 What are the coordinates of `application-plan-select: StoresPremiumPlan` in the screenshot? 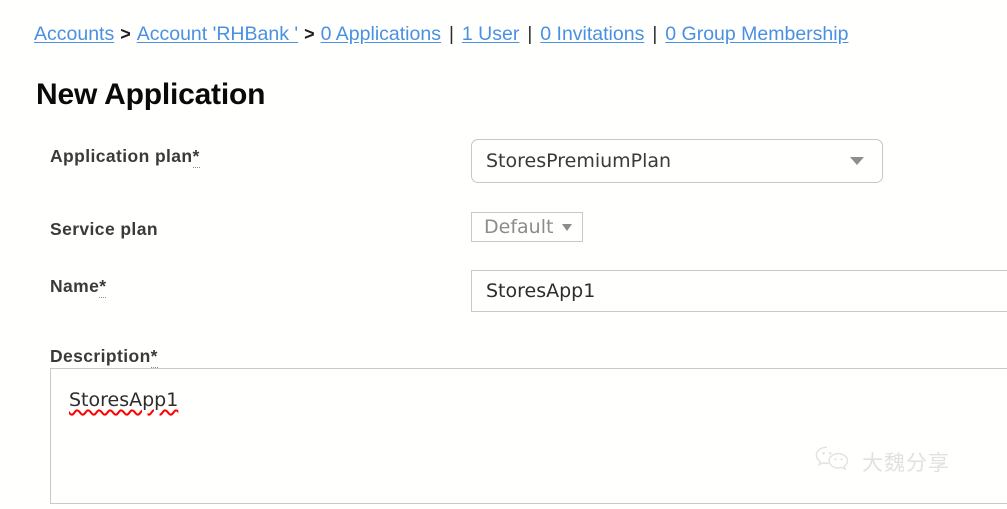 It's located at (677, 161).